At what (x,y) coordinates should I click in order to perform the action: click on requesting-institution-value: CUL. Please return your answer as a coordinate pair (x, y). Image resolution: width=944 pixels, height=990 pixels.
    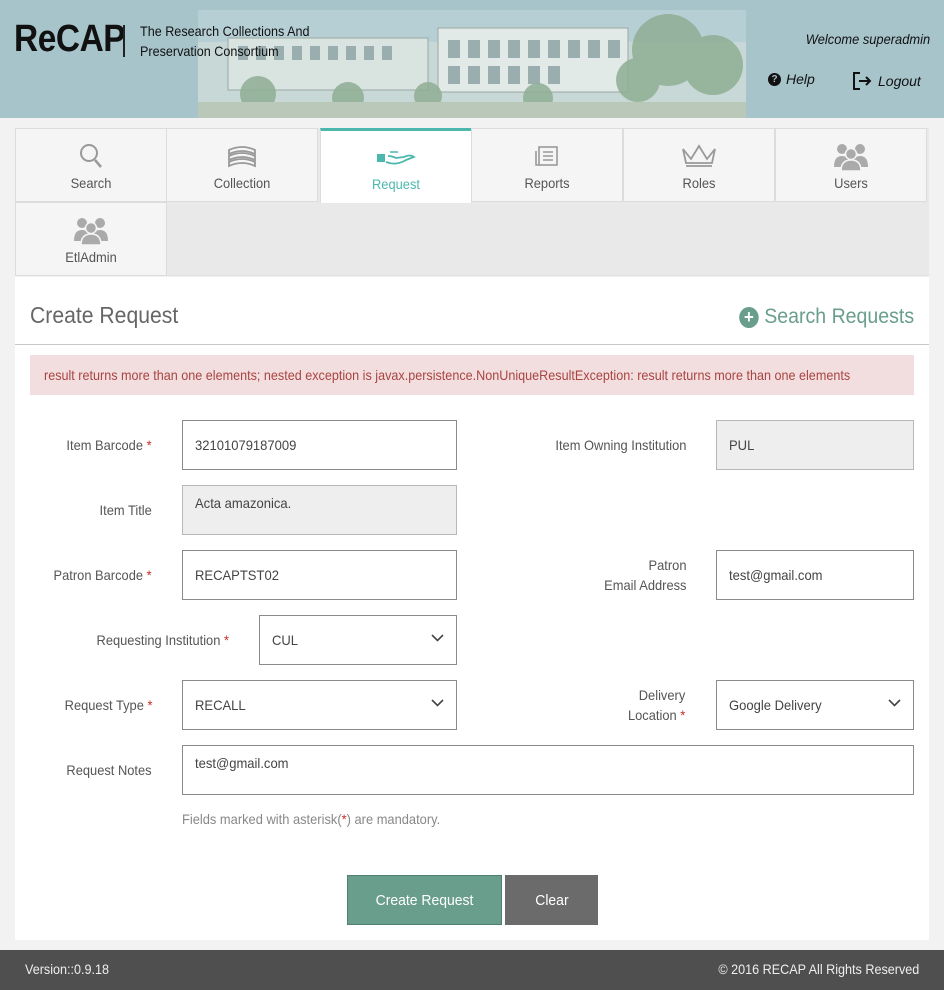
    Looking at the image, I should click on (285, 640).